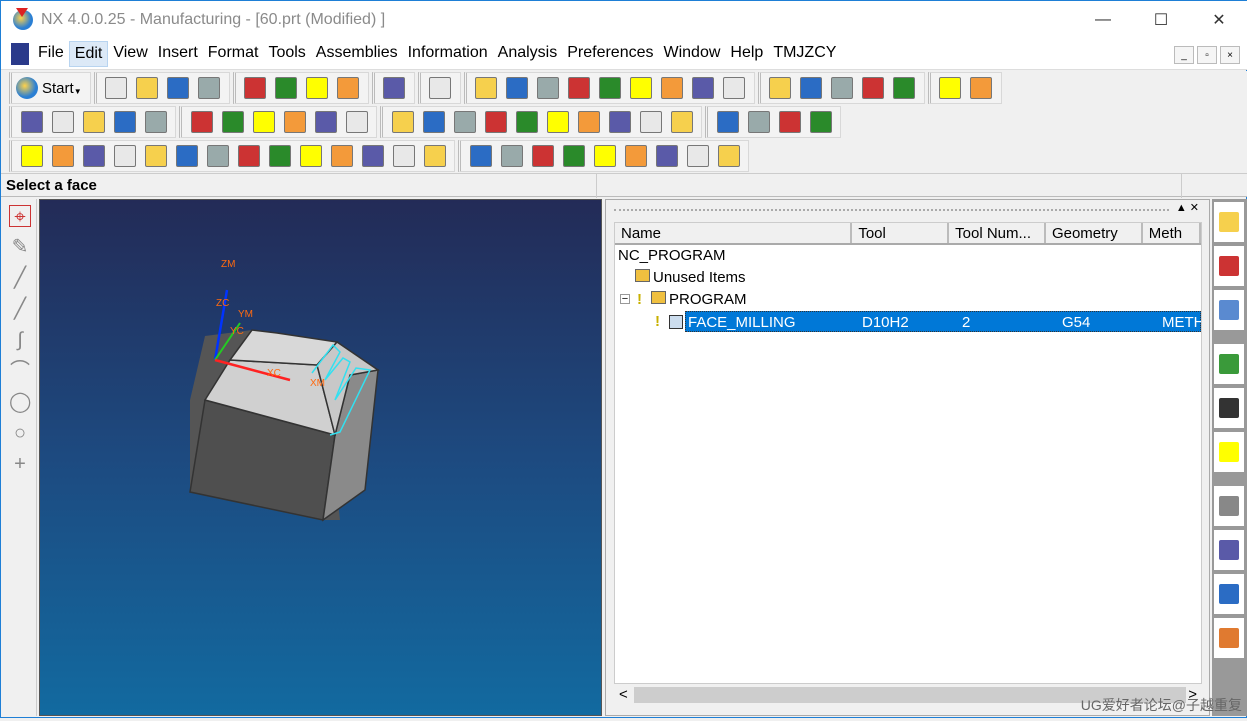 The height and width of the screenshot is (721, 1247). I want to click on tree-row-nc-program: NC_PROGRAM, so click(908, 256).